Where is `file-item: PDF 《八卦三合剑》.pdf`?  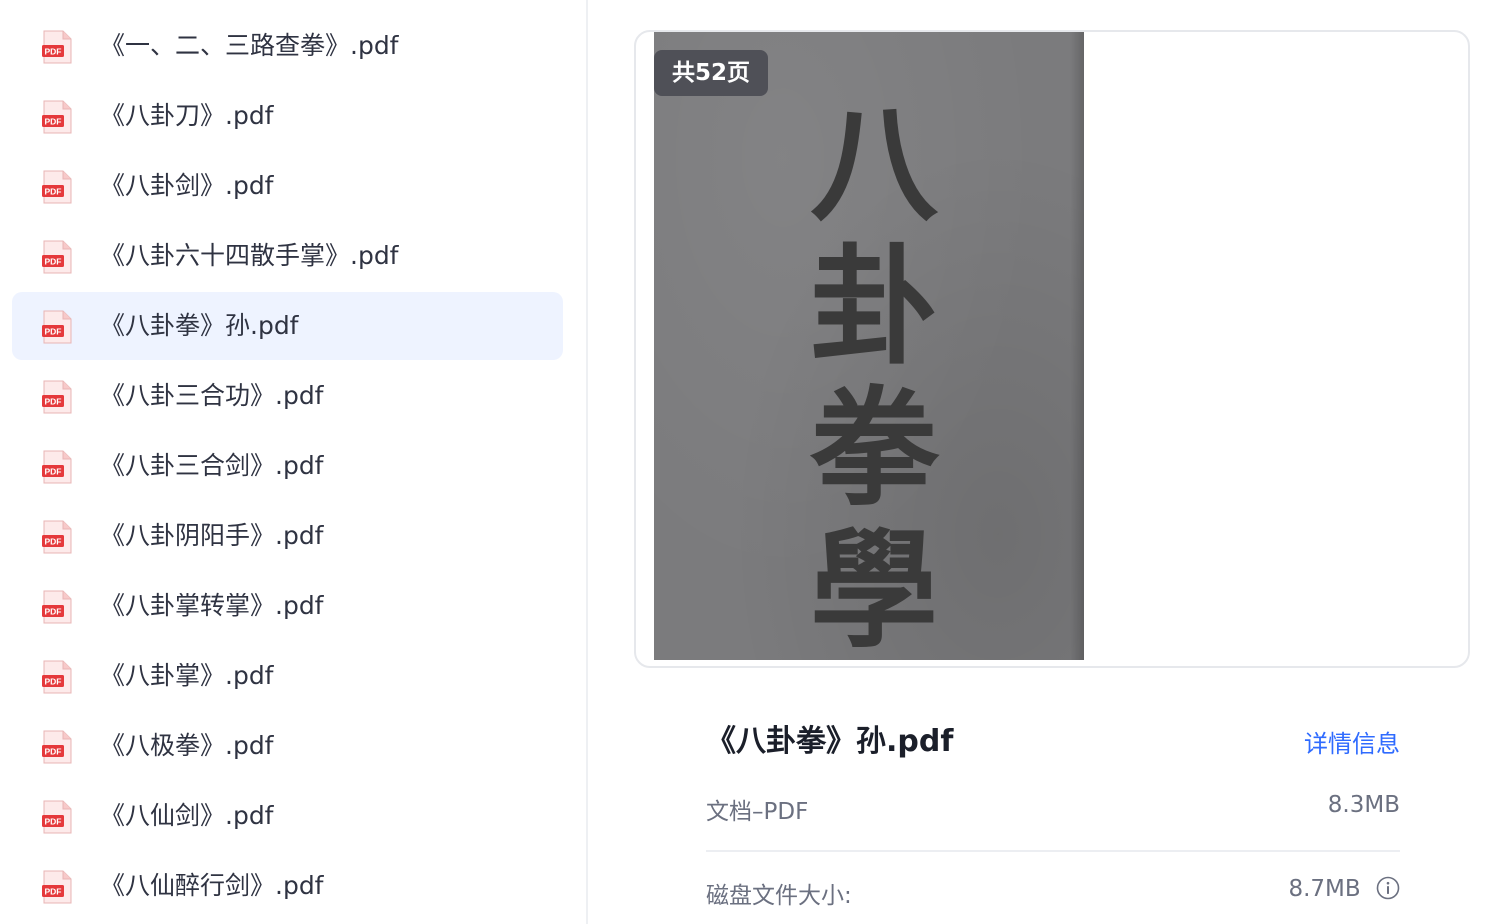
file-item: PDF 《八卦三合剑》.pdf is located at coordinates (287, 466).